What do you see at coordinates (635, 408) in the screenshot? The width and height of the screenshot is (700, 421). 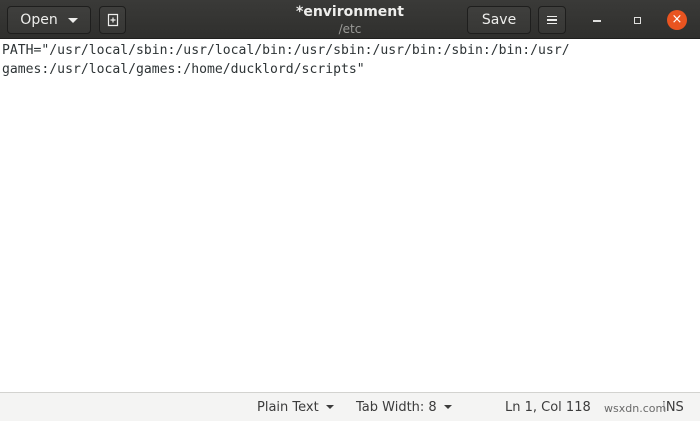 I see `watermark-text: wsxdn.com` at bounding box center [635, 408].